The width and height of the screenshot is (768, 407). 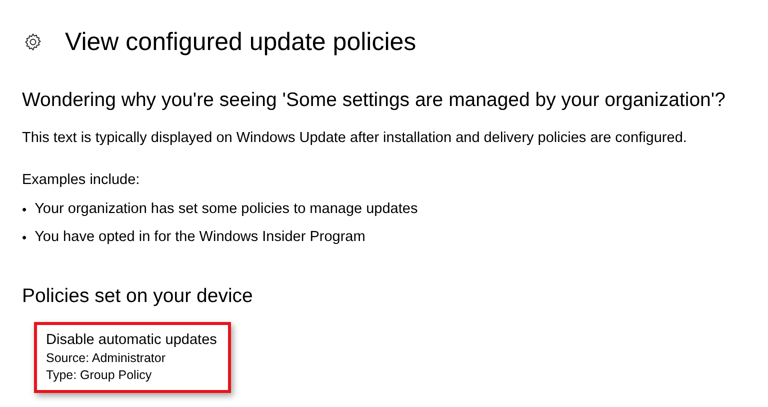 What do you see at coordinates (200, 237) in the screenshot?
I see `example-text: You have opted in for the Windows Insider Program` at bounding box center [200, 237].